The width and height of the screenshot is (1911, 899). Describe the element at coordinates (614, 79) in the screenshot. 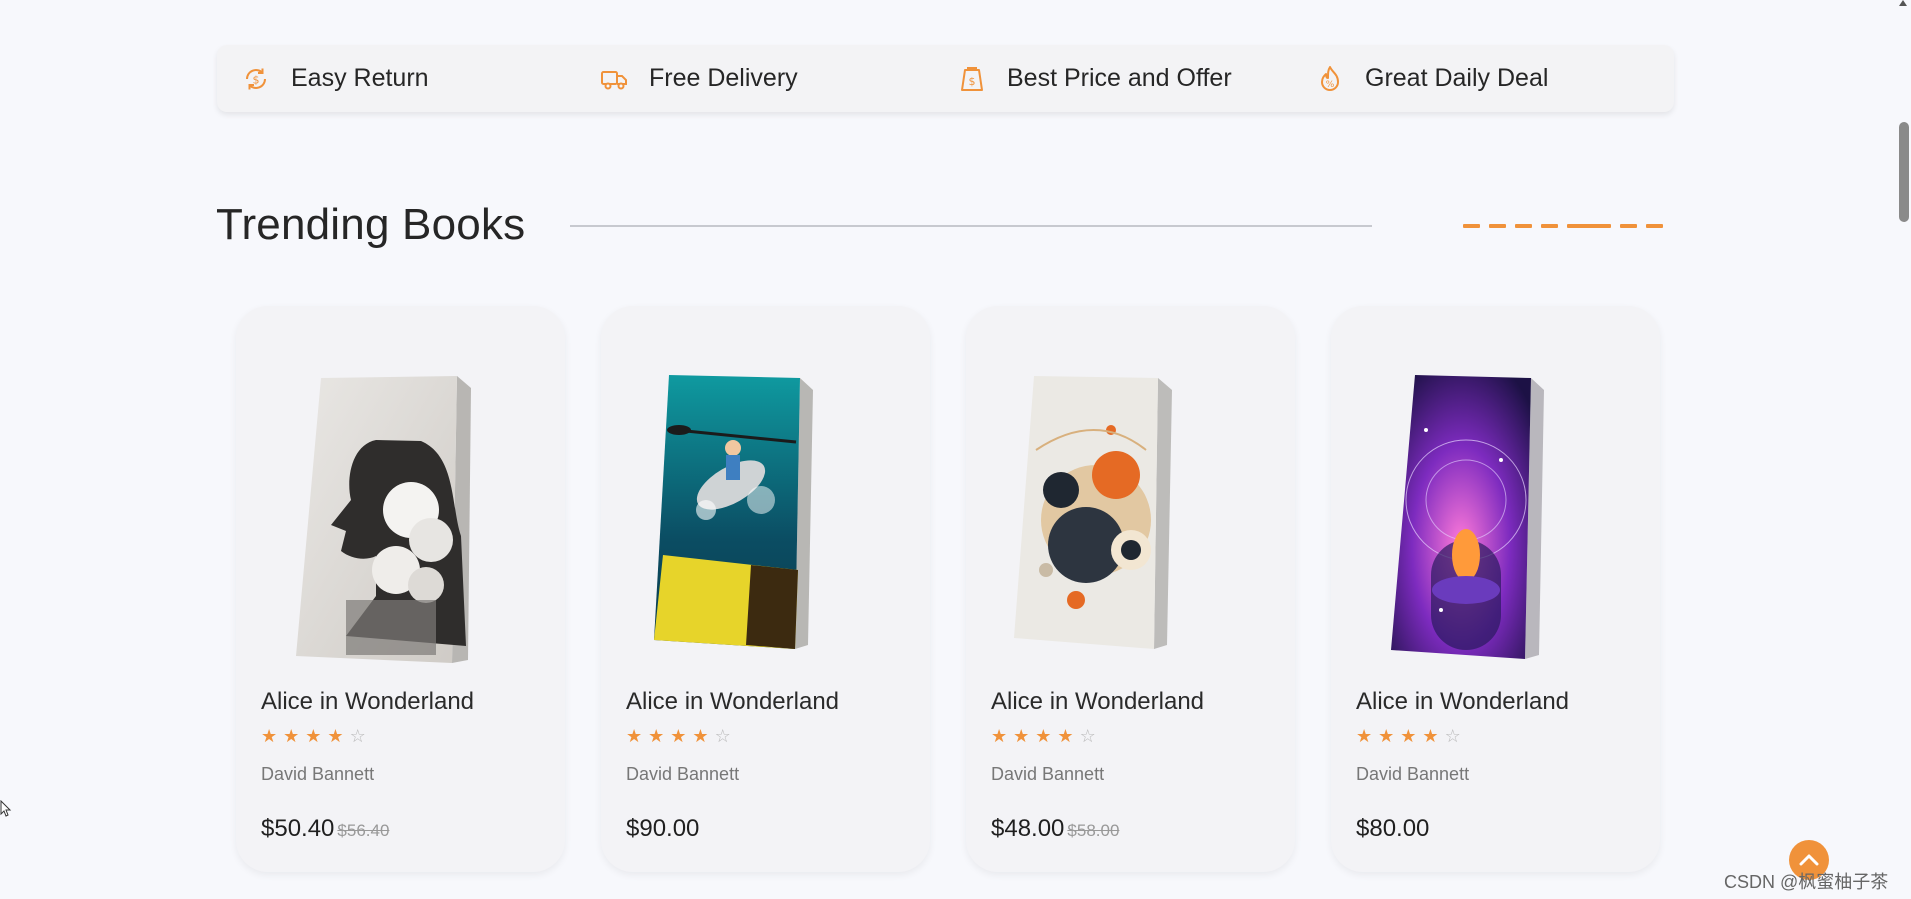

I see `delivery-truck-icon` at that location.